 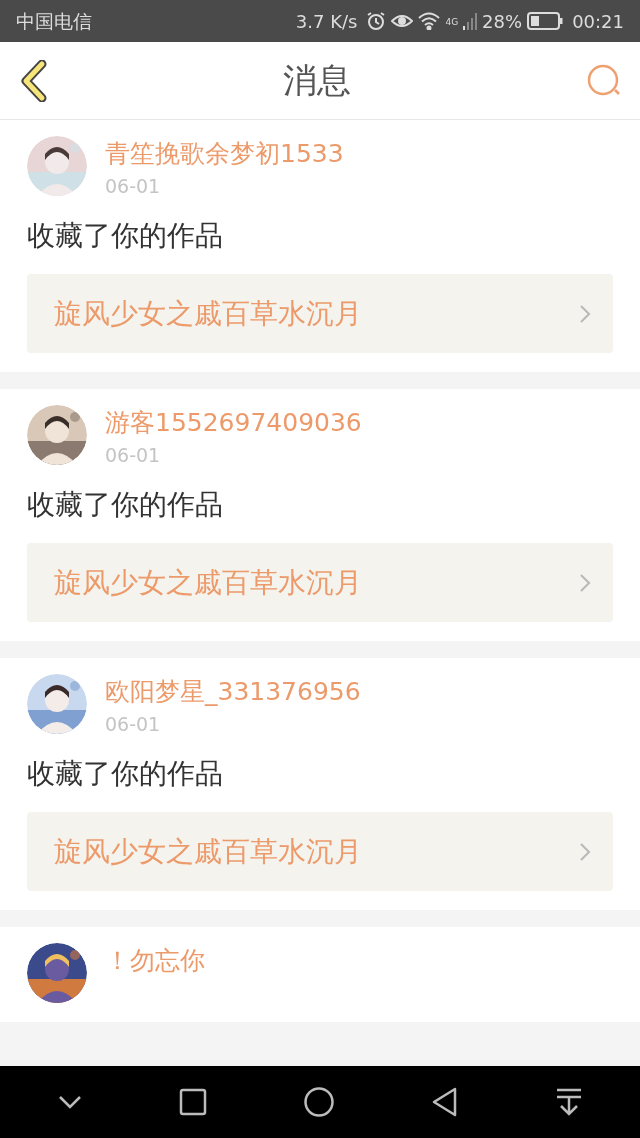 I want to click on user-name: 青笙挽歌余梦初1533, so click(x=224, y=154).